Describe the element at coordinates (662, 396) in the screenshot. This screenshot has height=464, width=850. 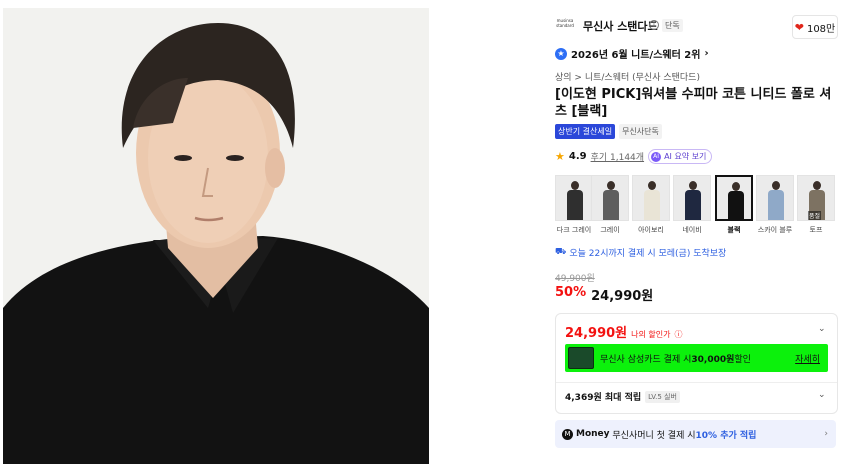
I see `member-level-badge: LV.5 실버` at that location.